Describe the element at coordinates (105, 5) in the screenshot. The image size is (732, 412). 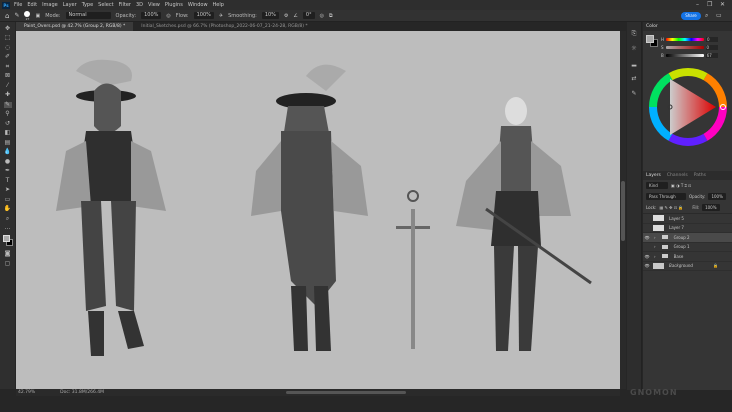
I see `menu-select: Select` at that location.